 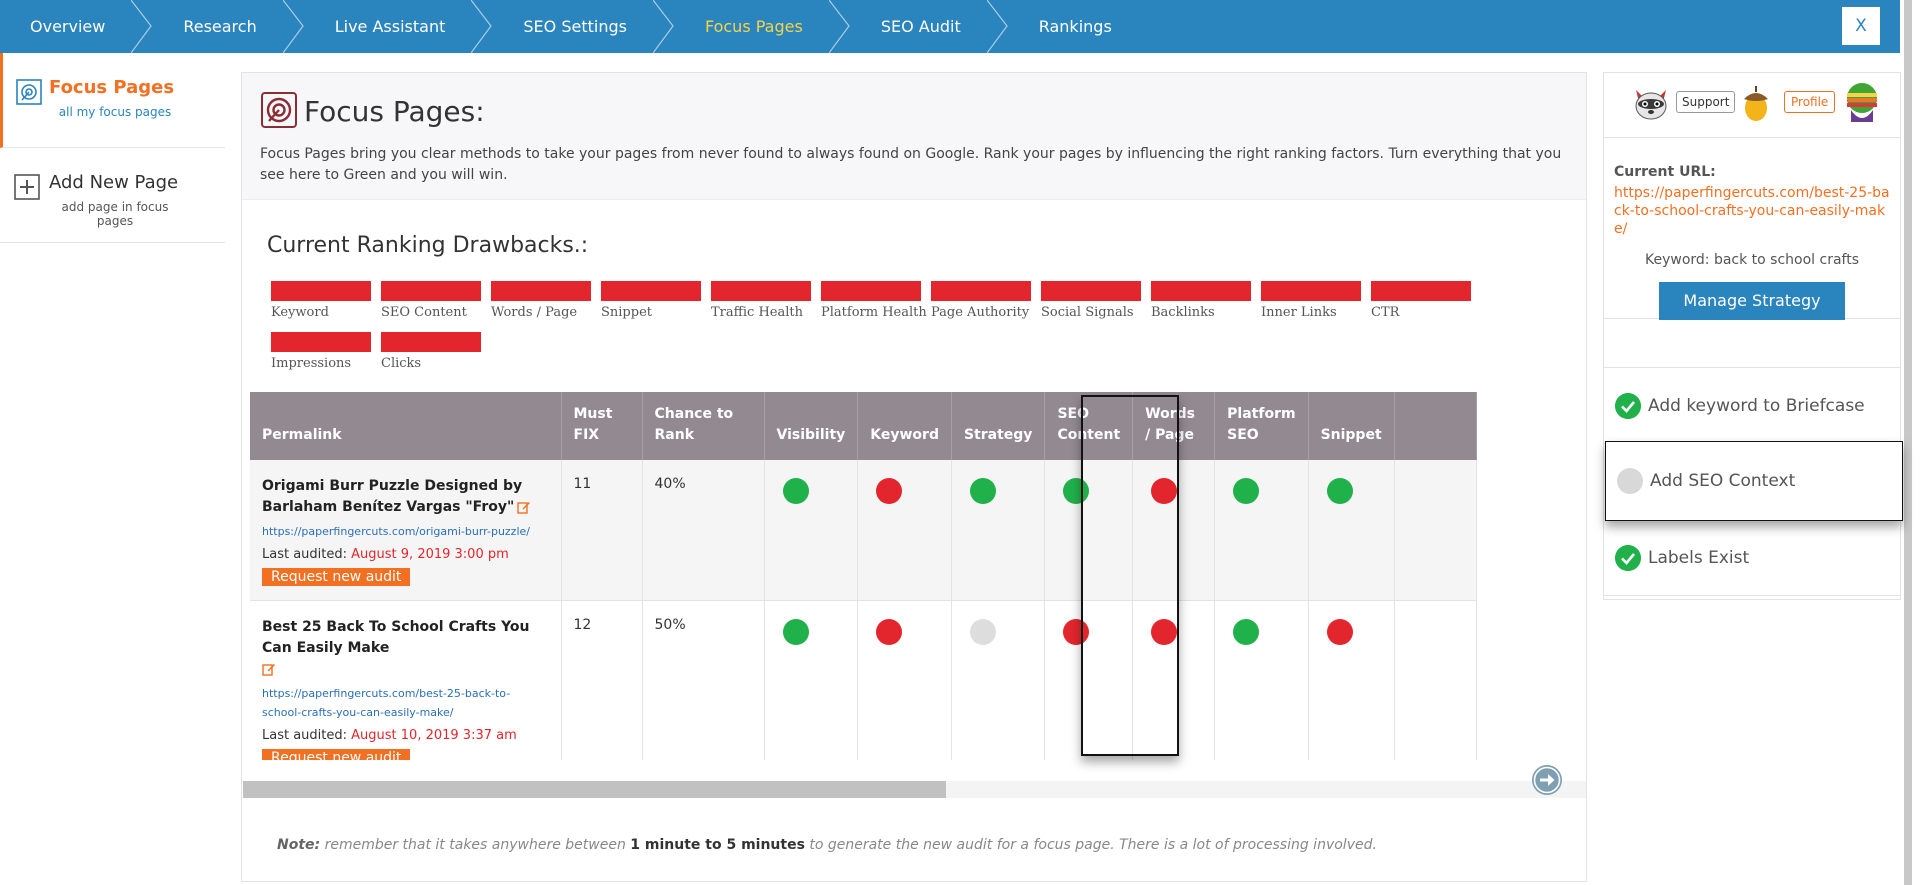 What do you see at coordinates (1665, 172) in the screenshot?
I see `current-url-label: Current URL:` at bounding box center [1665, 172].